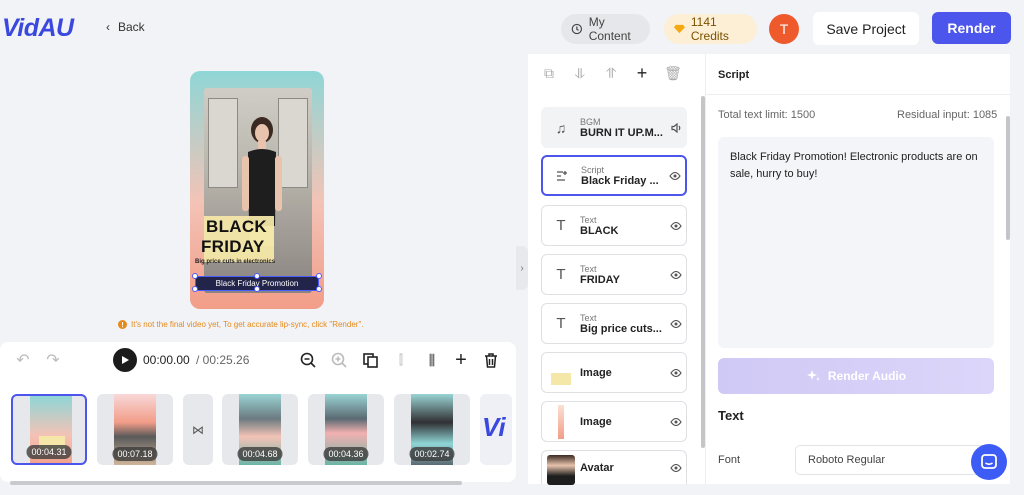 Image resolution: width=1024 pixels, height=495 pixels. Describe the element at coordinates (866, 28) in the screenshot. I see `save-project-button: Save Project` at that location.